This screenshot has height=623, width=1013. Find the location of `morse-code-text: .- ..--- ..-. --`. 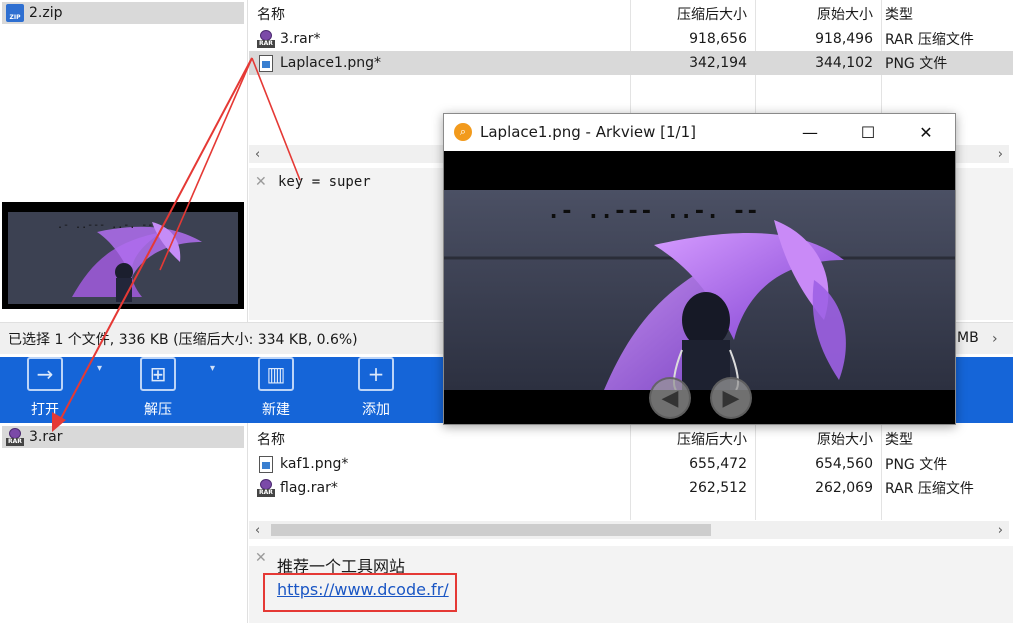

morse-code-text: .- ..--- ..-. -- is located at coordinates (653, 211).